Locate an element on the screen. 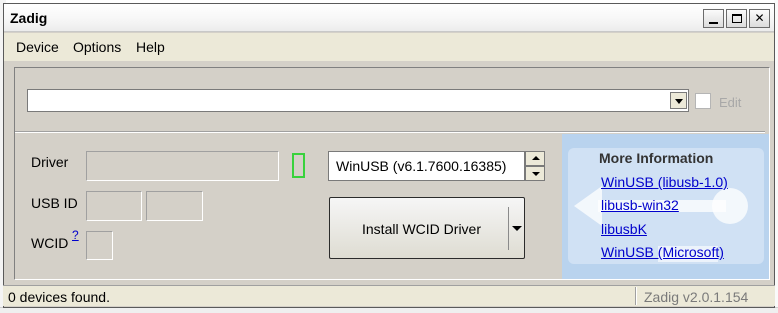 This screenshot has width=778, height=313. target-driver-selector: WinUSB (v6.1.7600.16385) is located at coordinates (426, 166).